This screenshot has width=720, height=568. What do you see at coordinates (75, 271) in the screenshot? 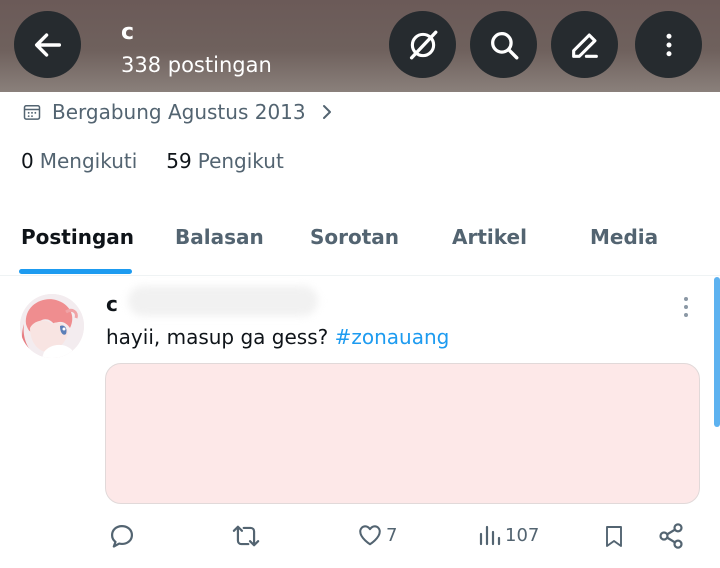
I see `active-tab-indicator` at bounding box center [75, 271].